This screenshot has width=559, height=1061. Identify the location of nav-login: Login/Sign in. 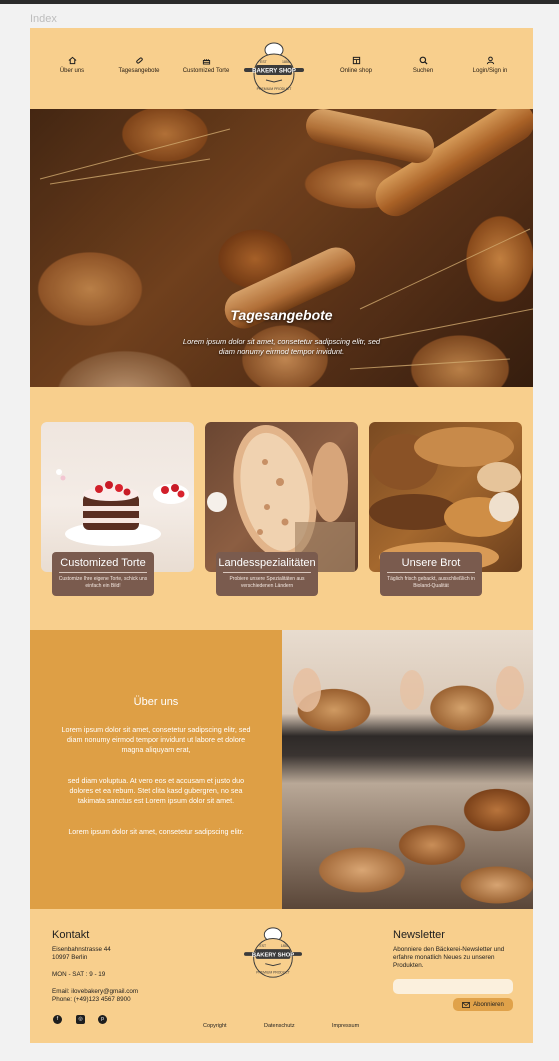
(490, 65).